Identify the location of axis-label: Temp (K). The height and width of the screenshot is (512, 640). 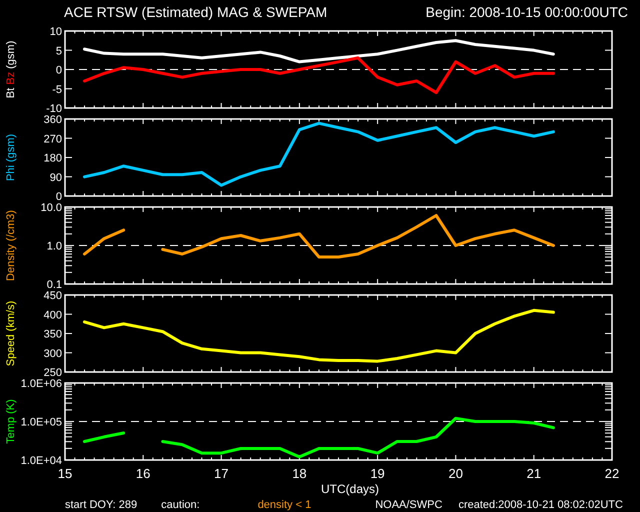
(11, 421).